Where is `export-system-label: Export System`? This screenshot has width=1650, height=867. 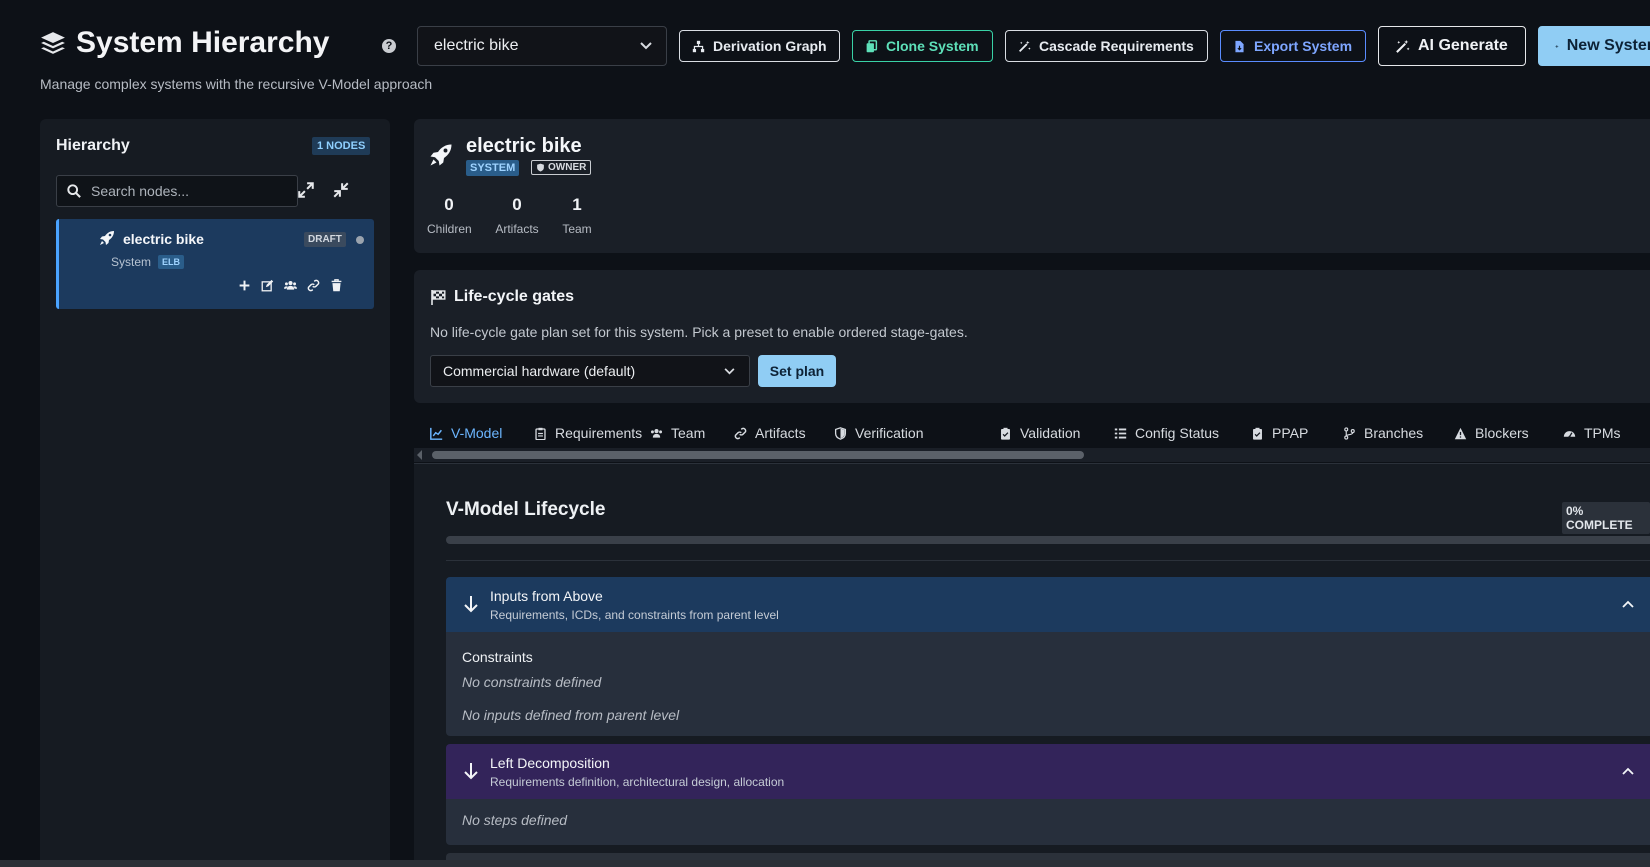 export-system-label: Export System is located at coordinates (1303, 46).